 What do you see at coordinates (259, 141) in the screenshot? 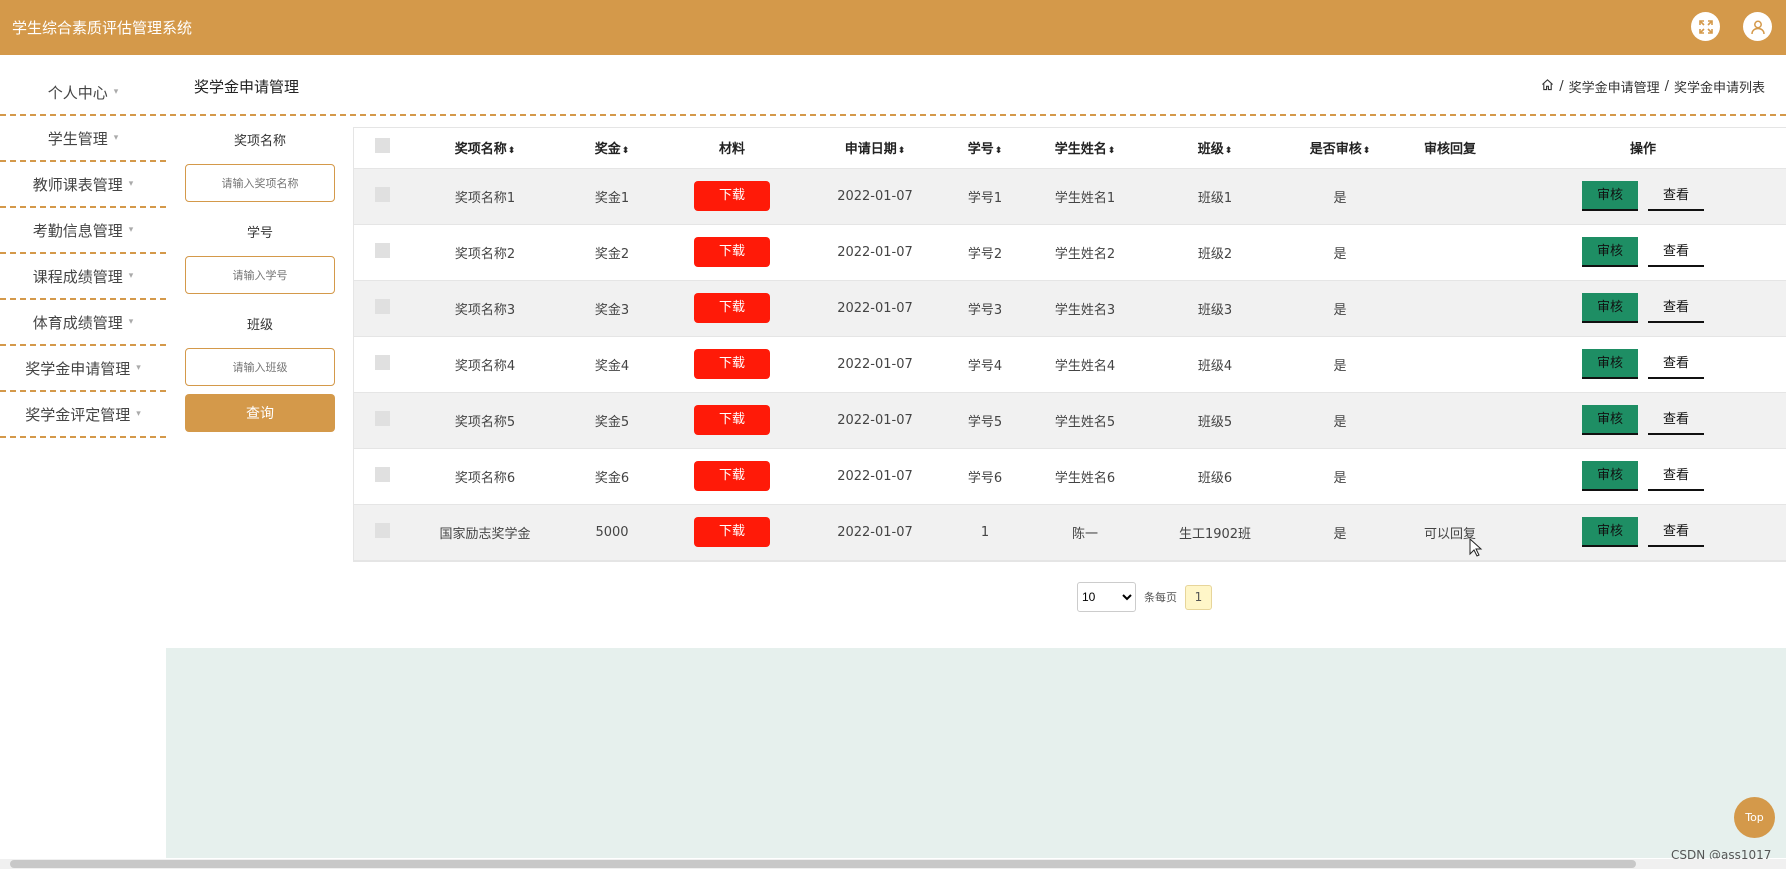
I see `award-name-label: 奖项名称` at bounding box center [259, 141].